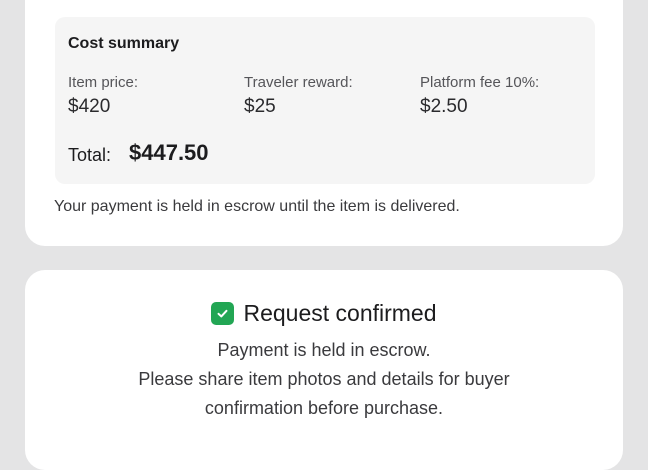 The width and height of the screenshot is (648, 470). I want to click on traveler-reward-label: Traveler reward:, so click(298, 82).